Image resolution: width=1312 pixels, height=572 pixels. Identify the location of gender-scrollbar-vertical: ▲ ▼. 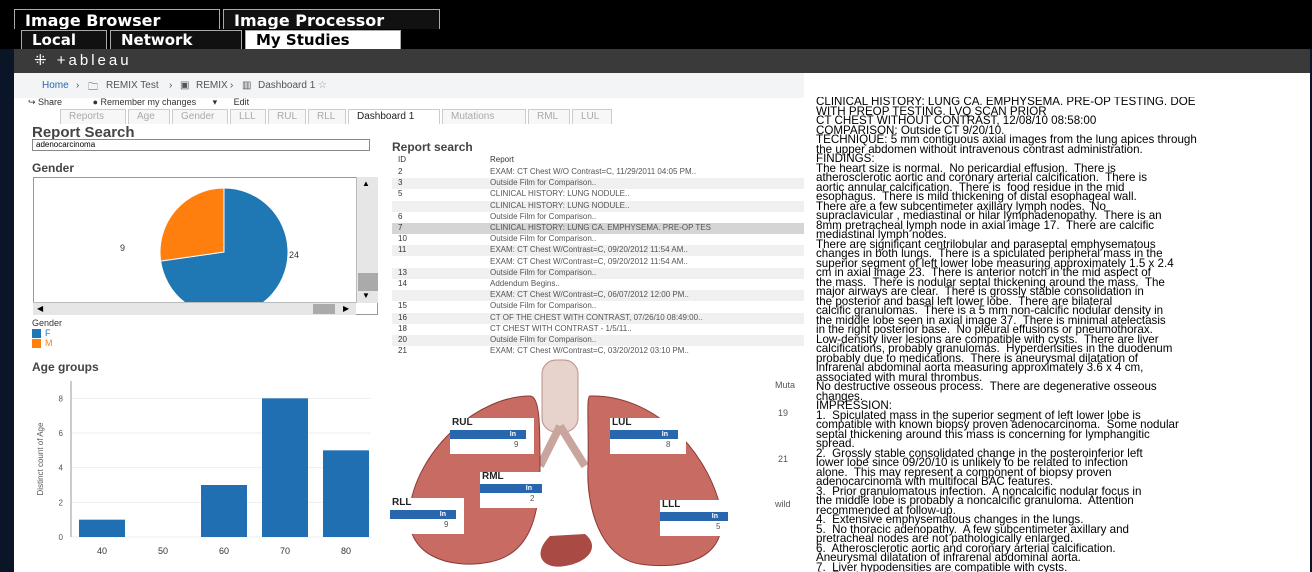
(367, 240).